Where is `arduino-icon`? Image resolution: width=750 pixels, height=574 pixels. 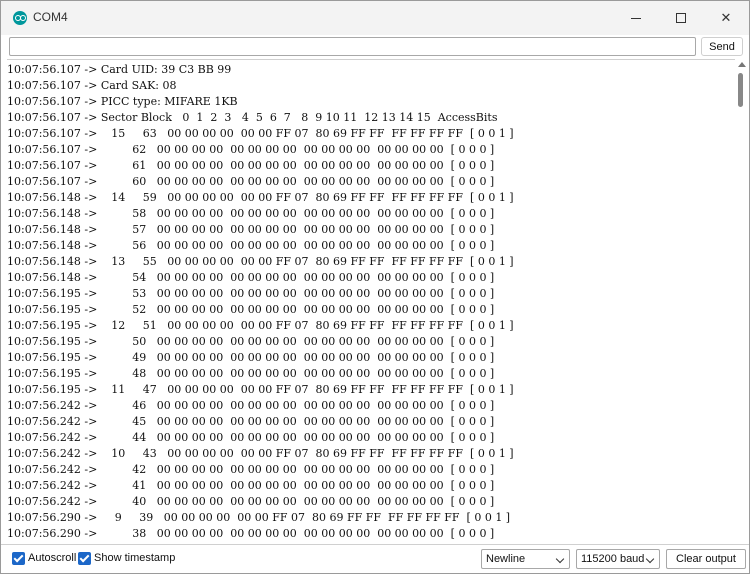 arduino-icon is located at coordinates (20, 18).